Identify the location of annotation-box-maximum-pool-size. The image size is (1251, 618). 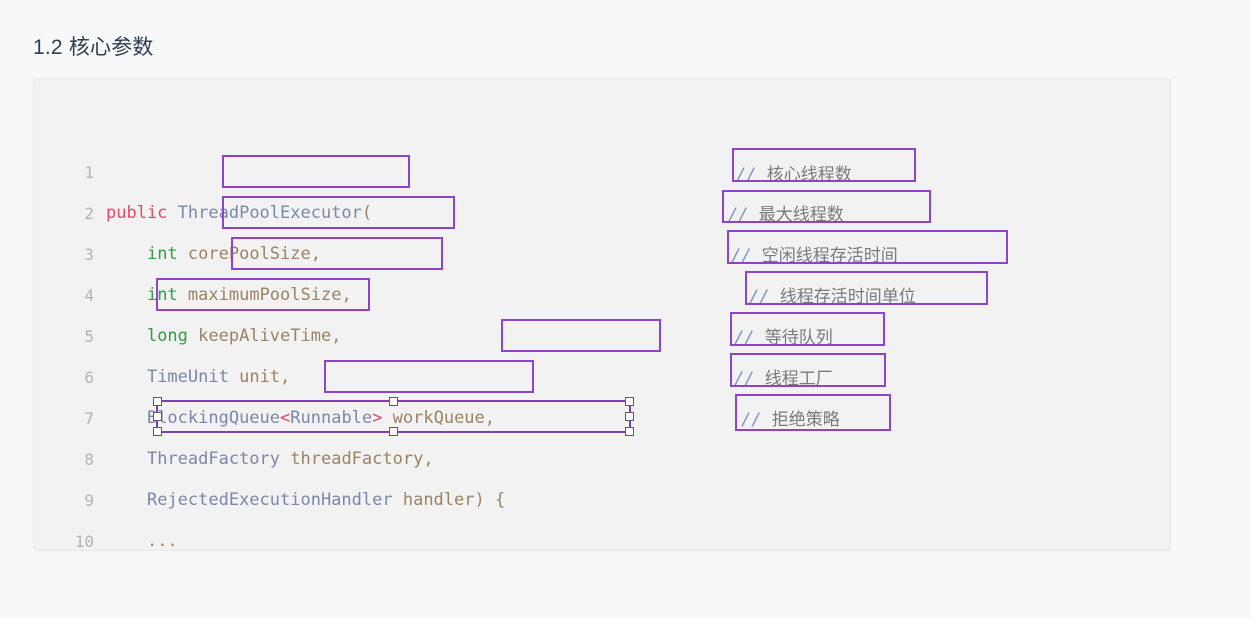
(338, 212).